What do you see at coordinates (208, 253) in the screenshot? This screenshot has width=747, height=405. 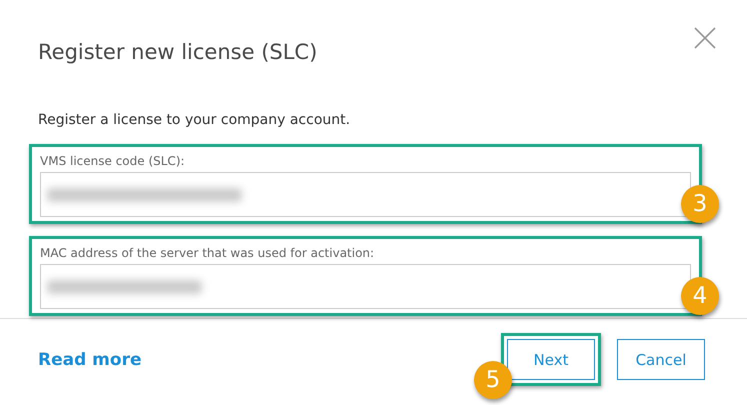 I see `field-label: MAC address of the server that was used for activation:` at bounding box center [208, 253].